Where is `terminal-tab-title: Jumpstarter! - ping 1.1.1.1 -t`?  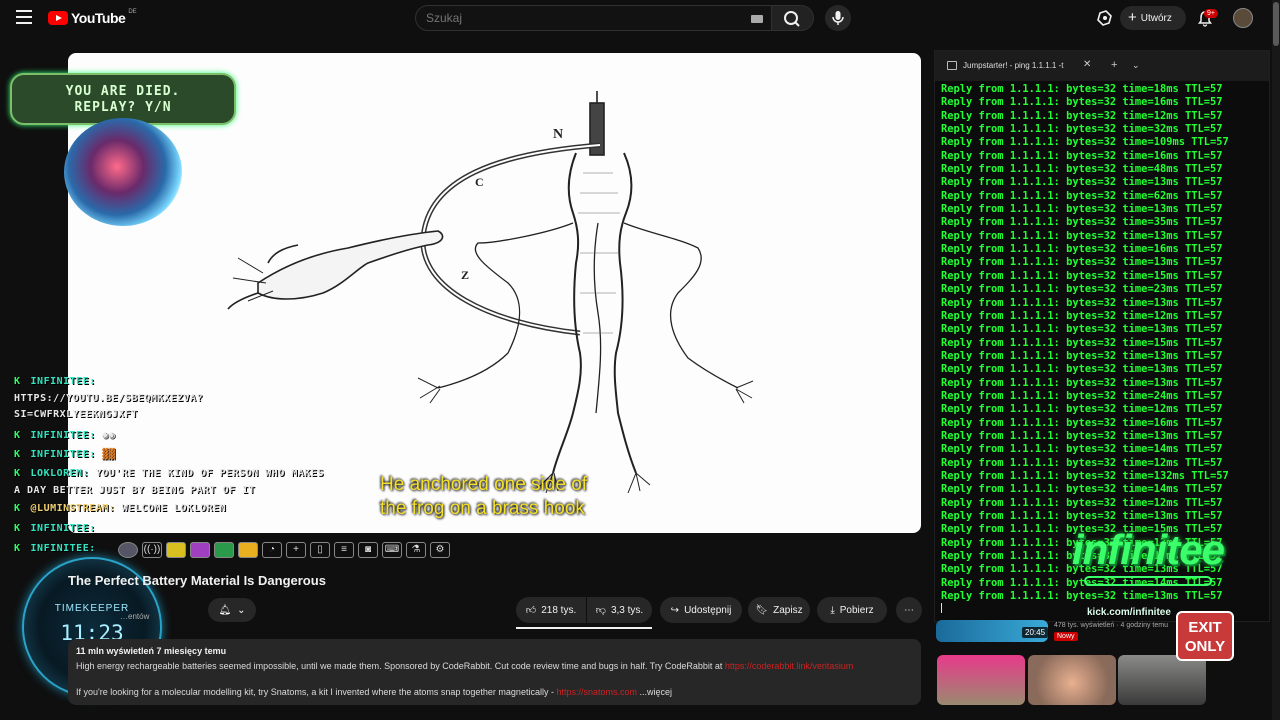 terminal-tab-title: Jumpstarter! - ping 1.1.1.1 -t is located at coordinates (1013, 65).